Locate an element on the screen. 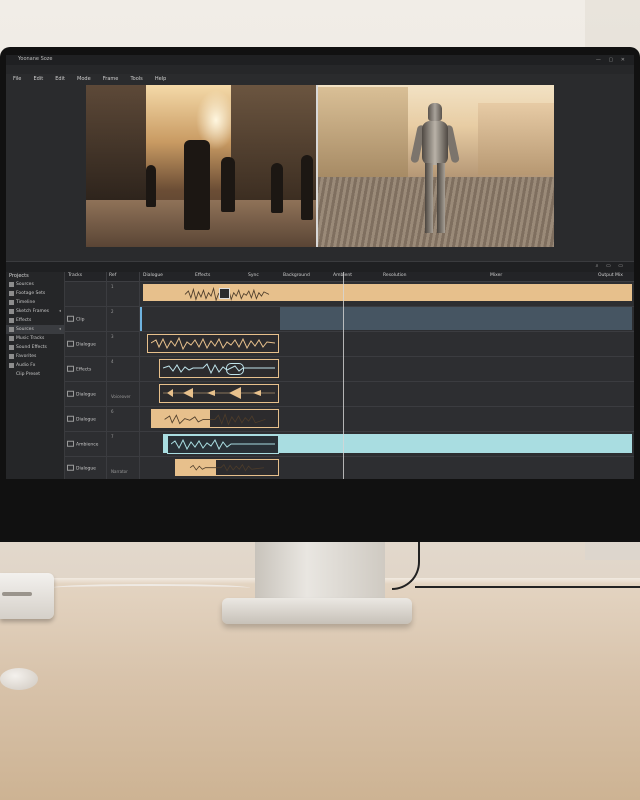 This screenshot has width=640, height=800. project-item-label: Sound Effects is located at coordinates (31, 347).